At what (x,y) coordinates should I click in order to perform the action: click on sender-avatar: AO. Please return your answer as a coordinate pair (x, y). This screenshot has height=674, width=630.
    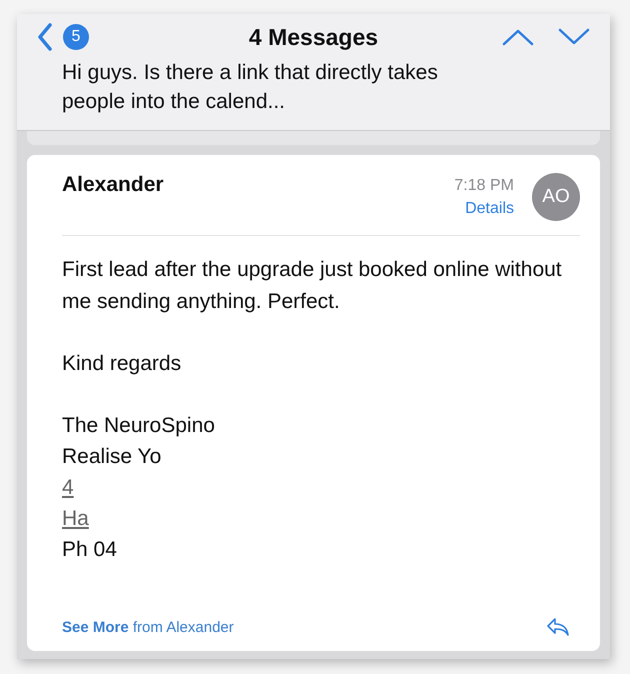
    Looking at the image, I should click on (556, 197).